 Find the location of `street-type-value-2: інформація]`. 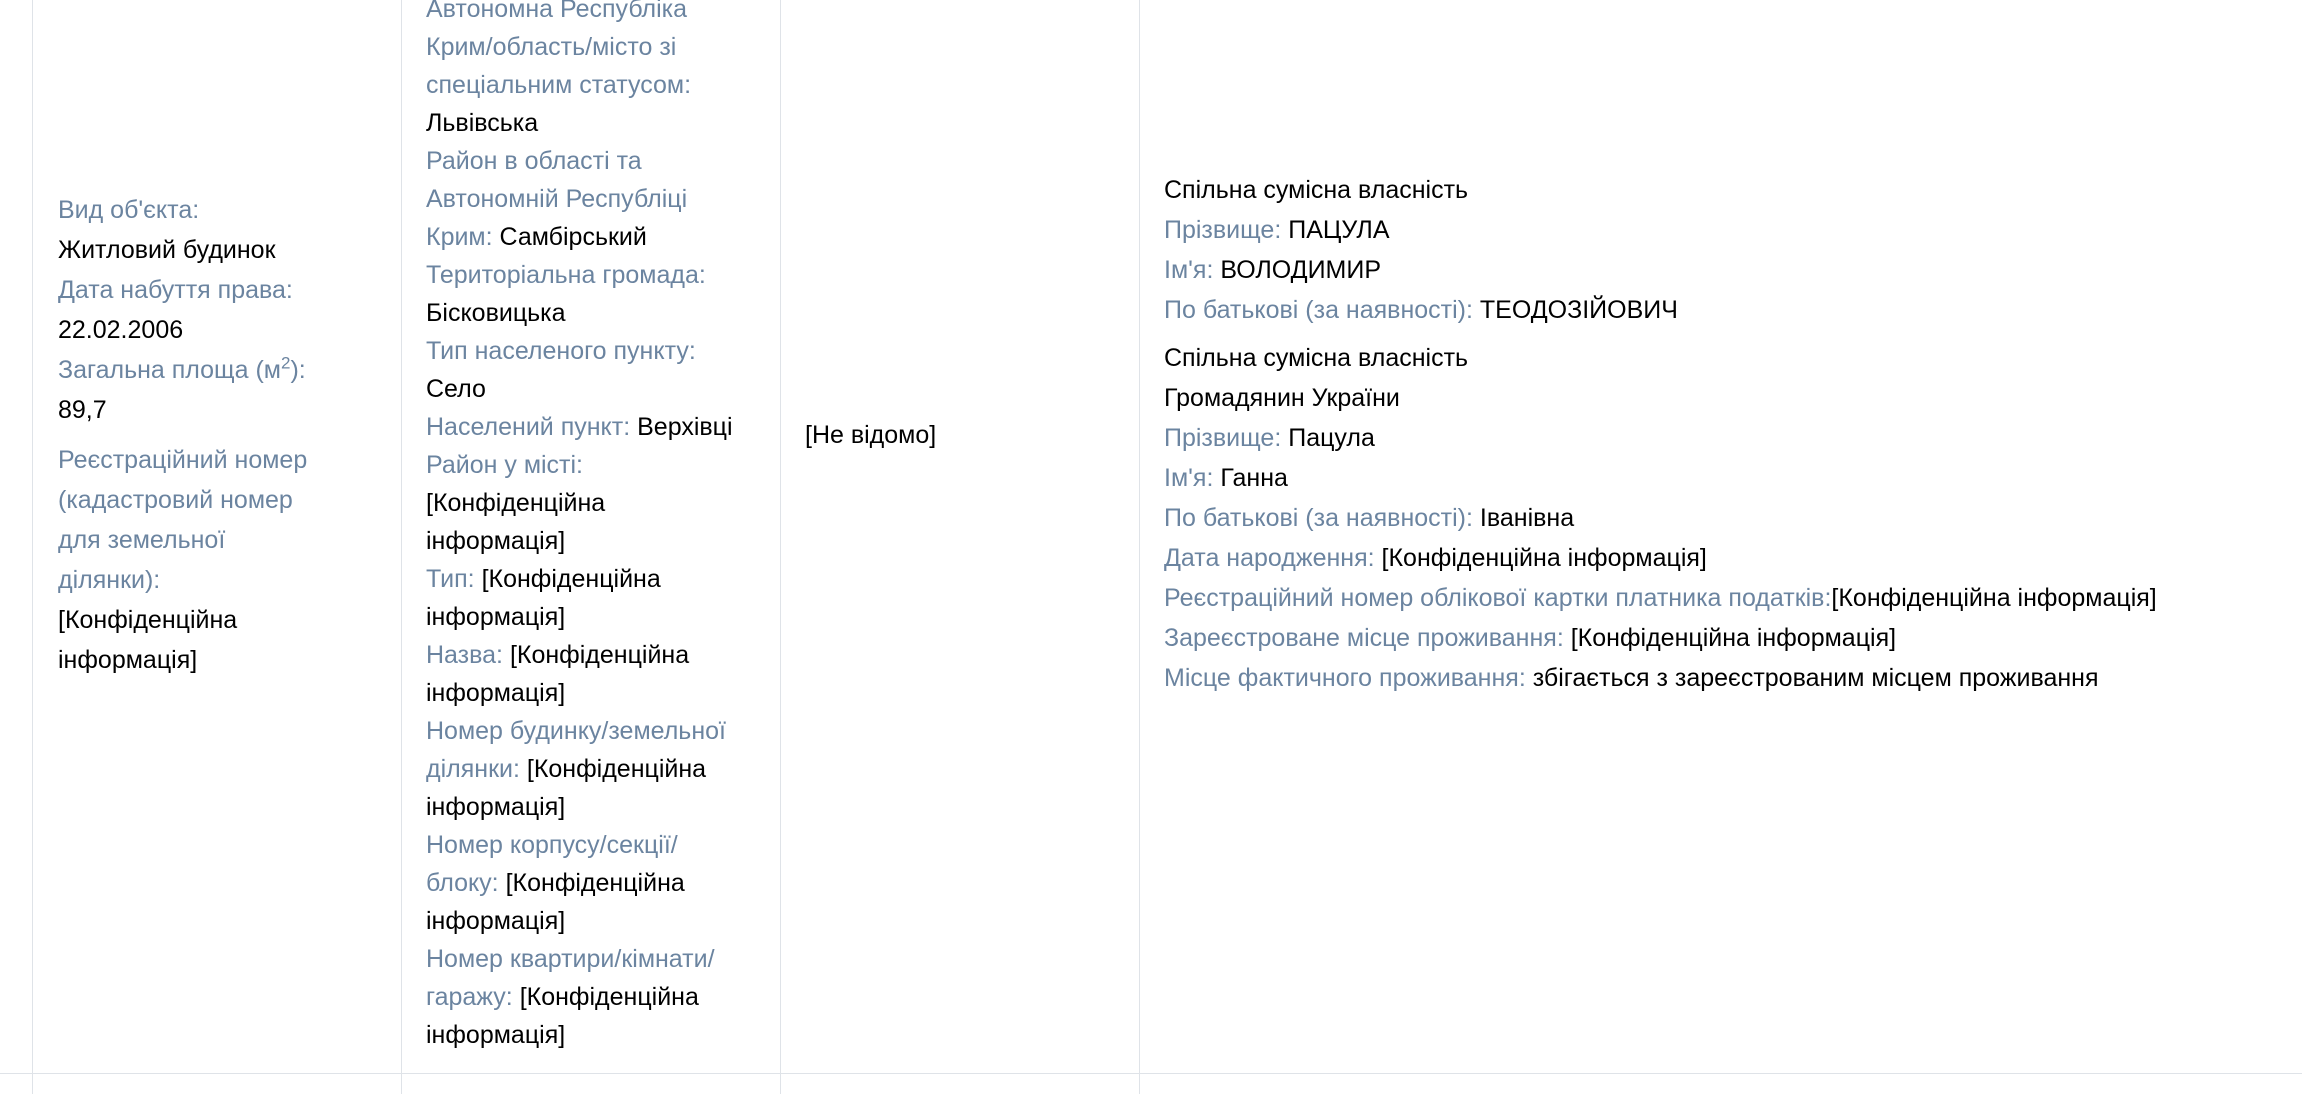

street-type-value-2: інформація] is located at coordinates (496, 617).